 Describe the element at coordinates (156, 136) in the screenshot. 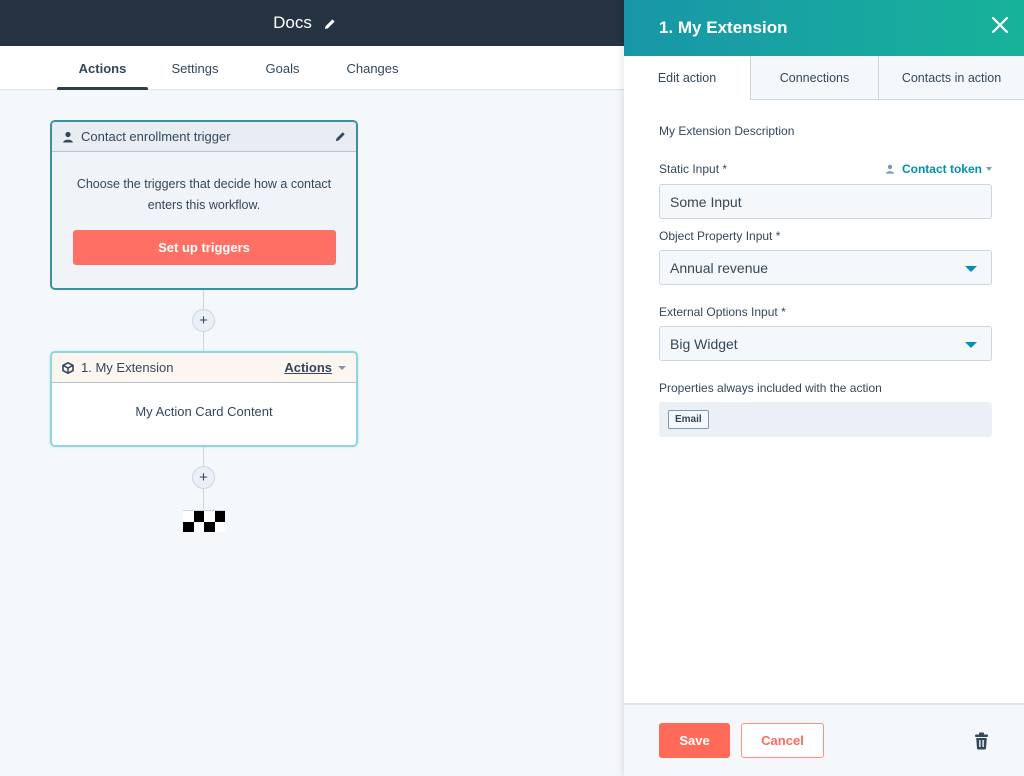

I see `trigger-card-title: Contact enrollment trigger` at that location.